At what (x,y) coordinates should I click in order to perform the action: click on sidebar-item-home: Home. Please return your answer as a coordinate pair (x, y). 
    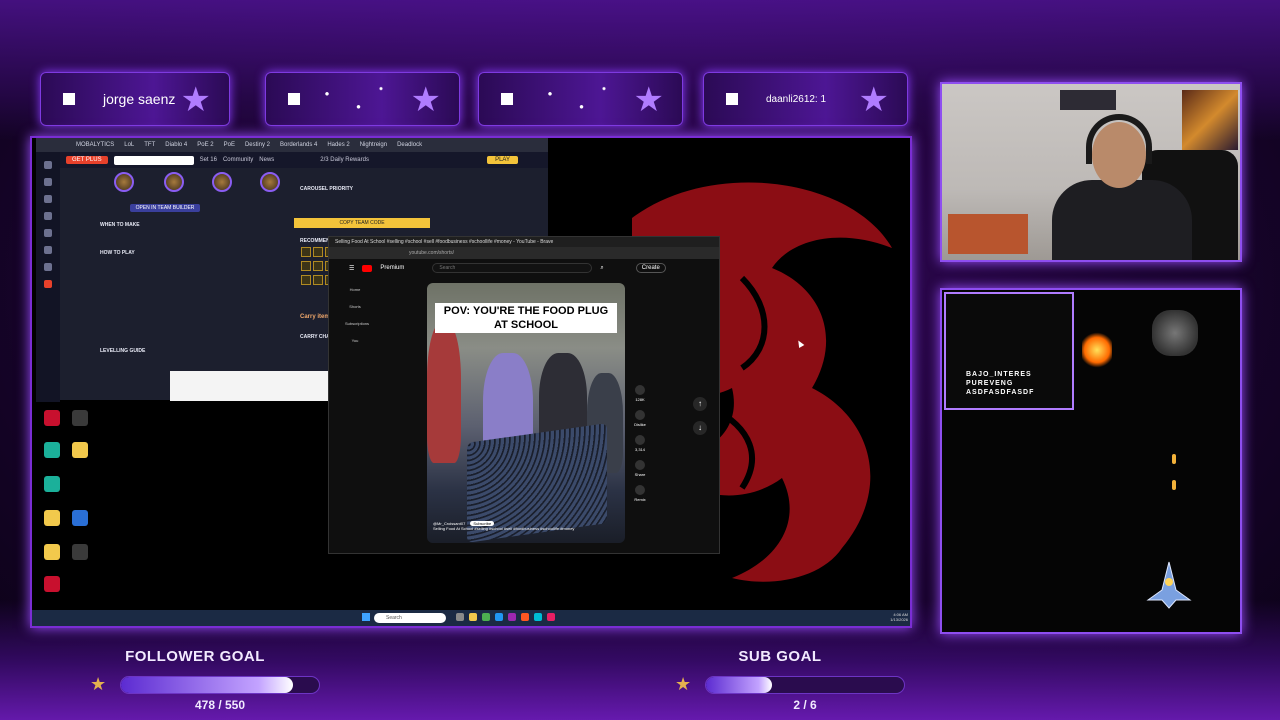
    Looking at the image, I should click on (355, 289).